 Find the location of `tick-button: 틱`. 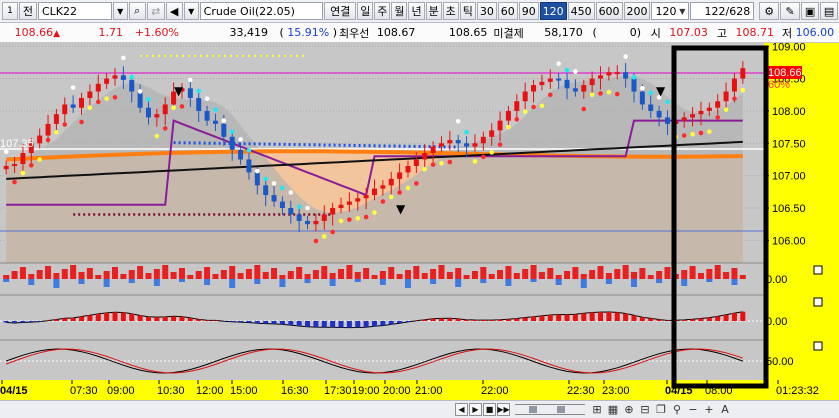

tick-button: 틱 is located at coordinates (467, 11).